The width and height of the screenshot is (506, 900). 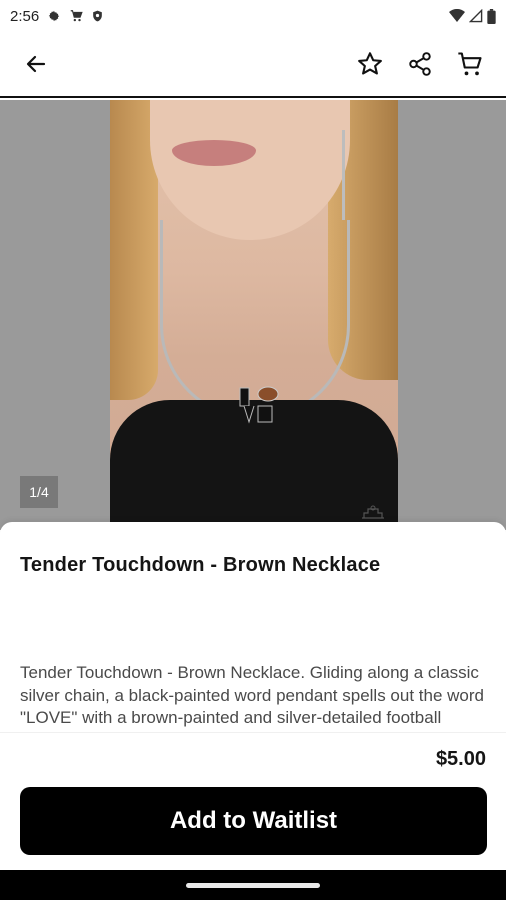 I want to click on status-right, so click(x=472, y=16).